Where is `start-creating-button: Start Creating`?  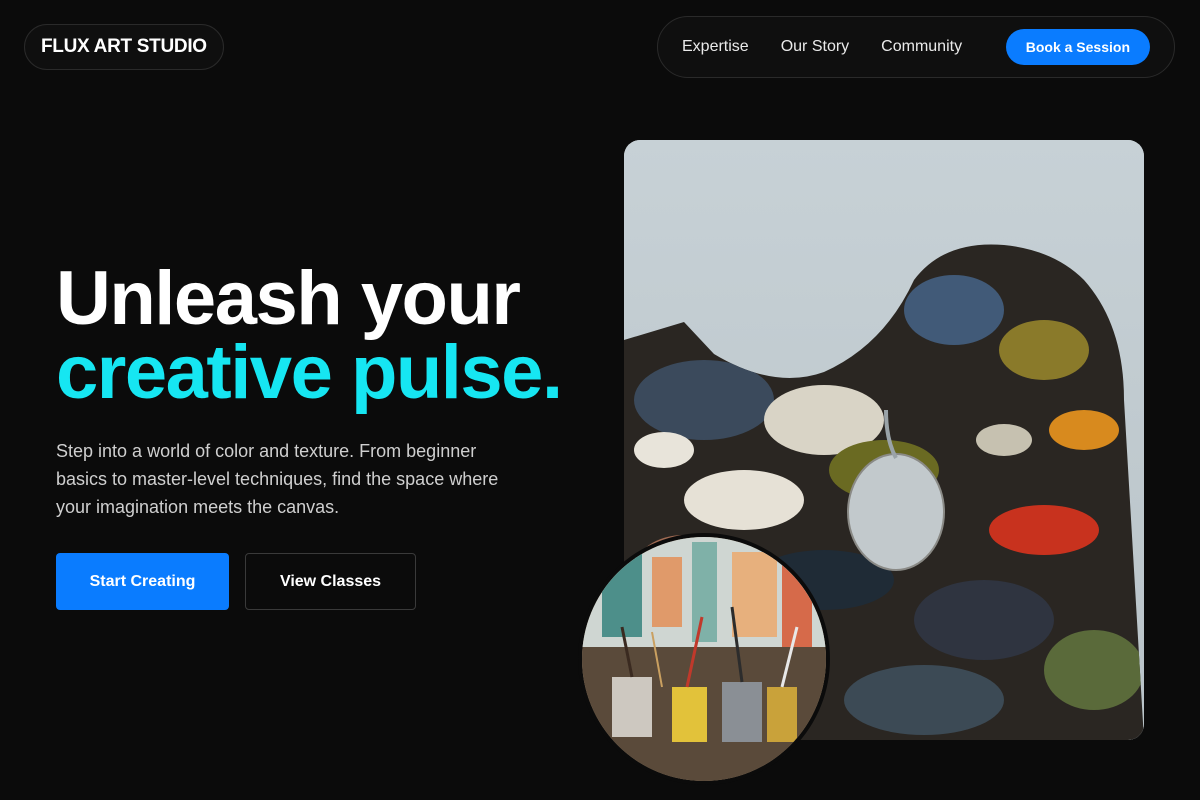
start-creating-button: Start Creating is located at coordinates (142, 581).